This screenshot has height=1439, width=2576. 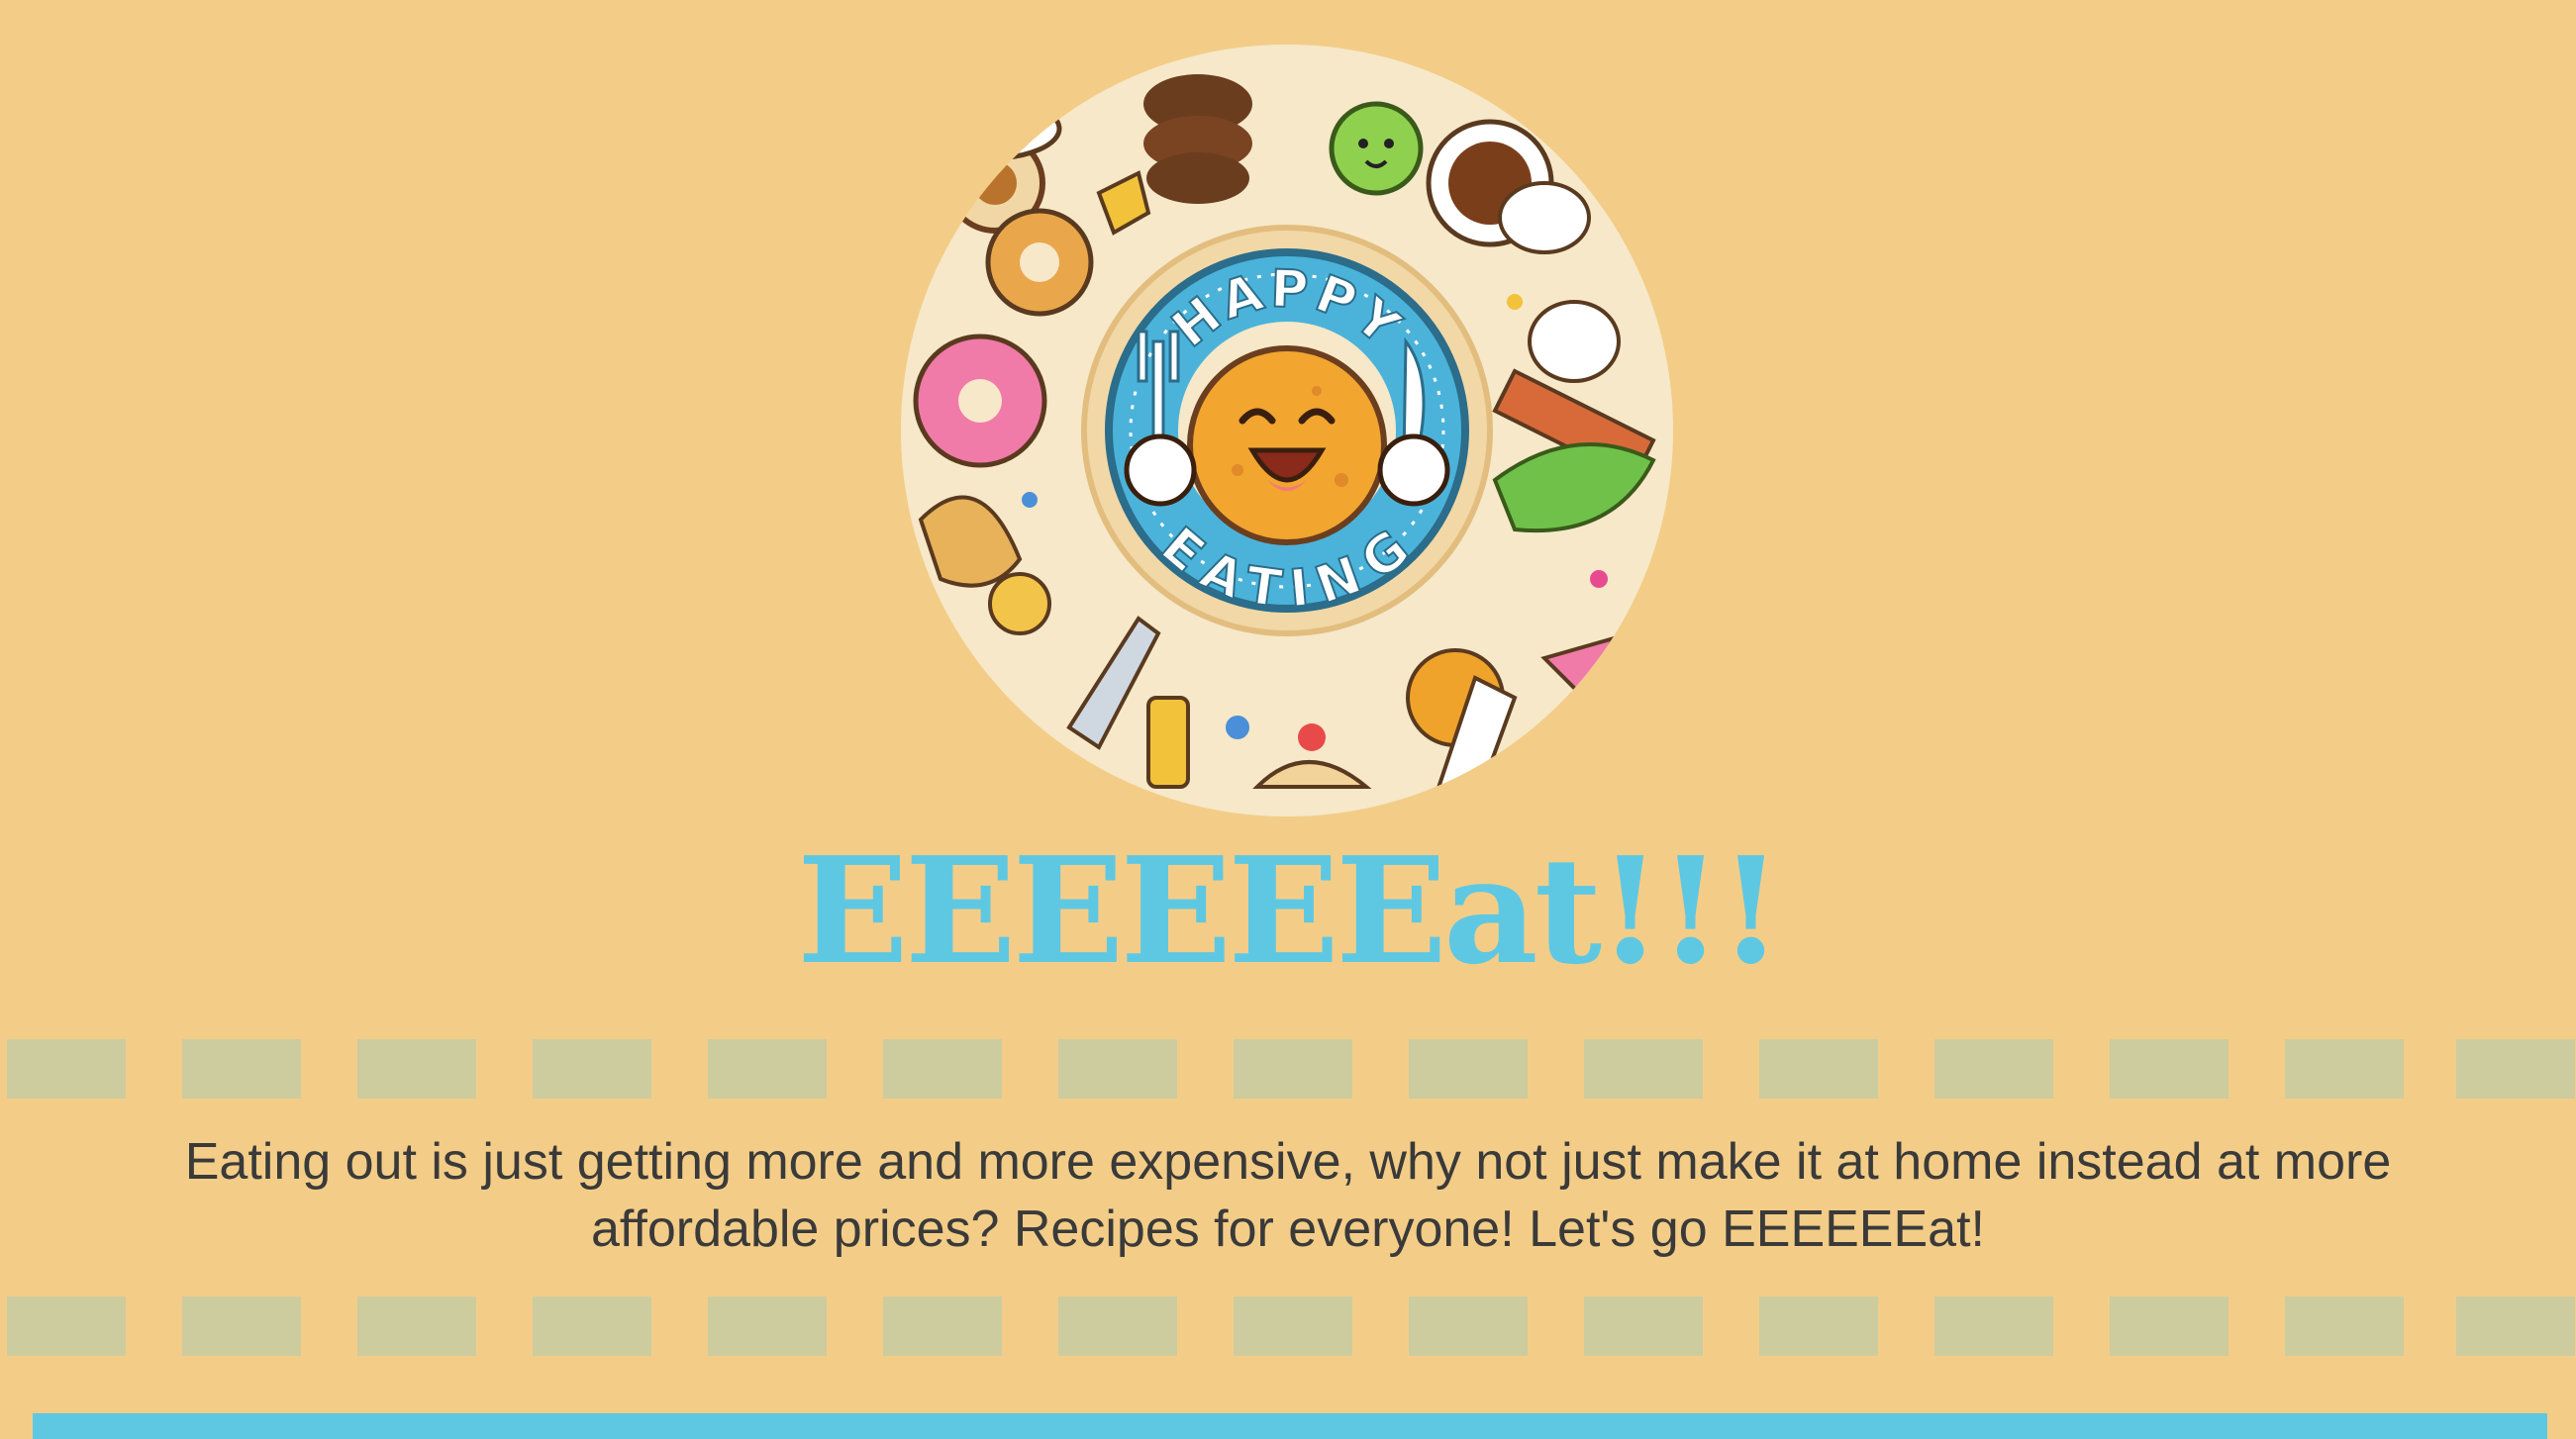 I want to click on bottom-dashed-divider, so click(x=1288, y=1326).